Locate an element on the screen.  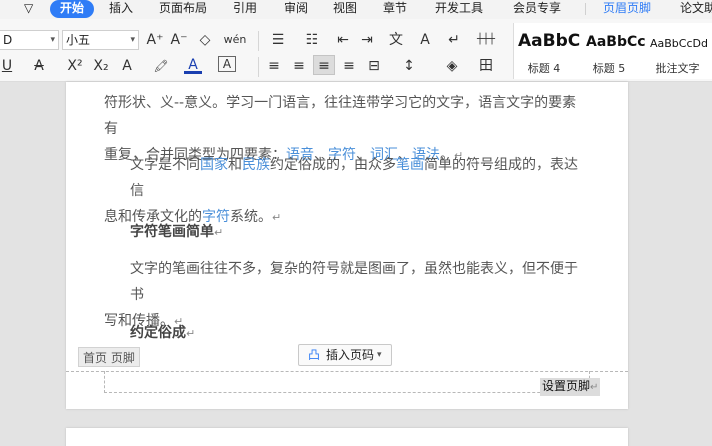
tab-references: 引用 is located at coordinates (245, 9).